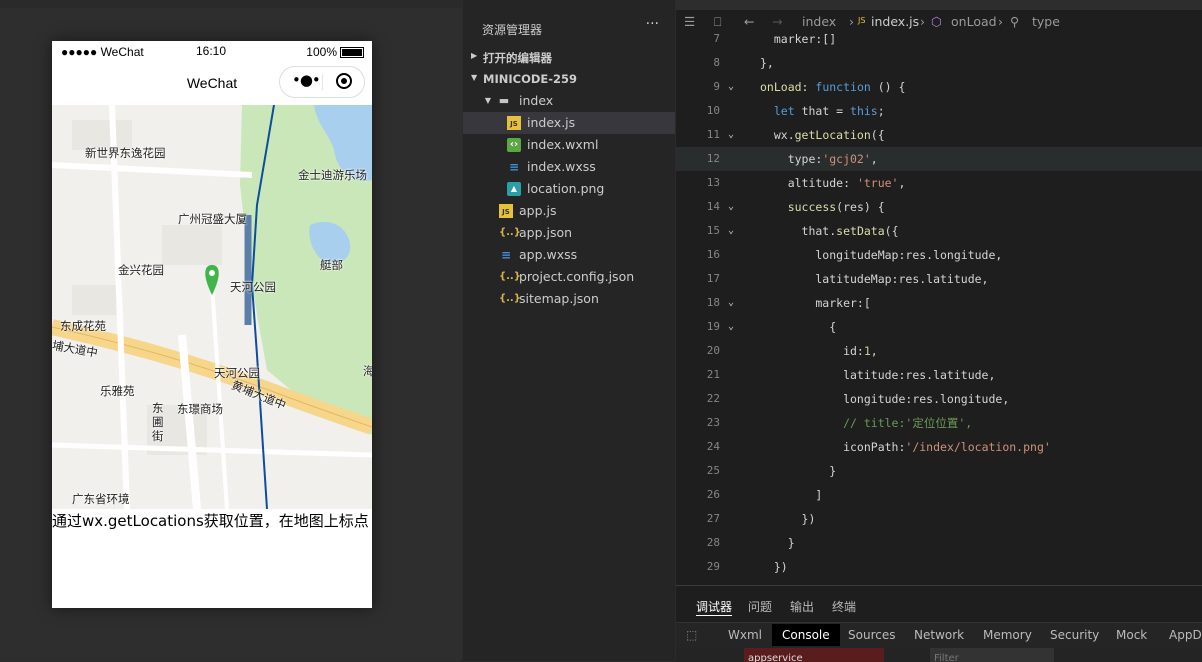  What do you see at coordinates (939, 543) in the screenshot?
I see `code-line: 28 }` at bounding box center [939, 543].